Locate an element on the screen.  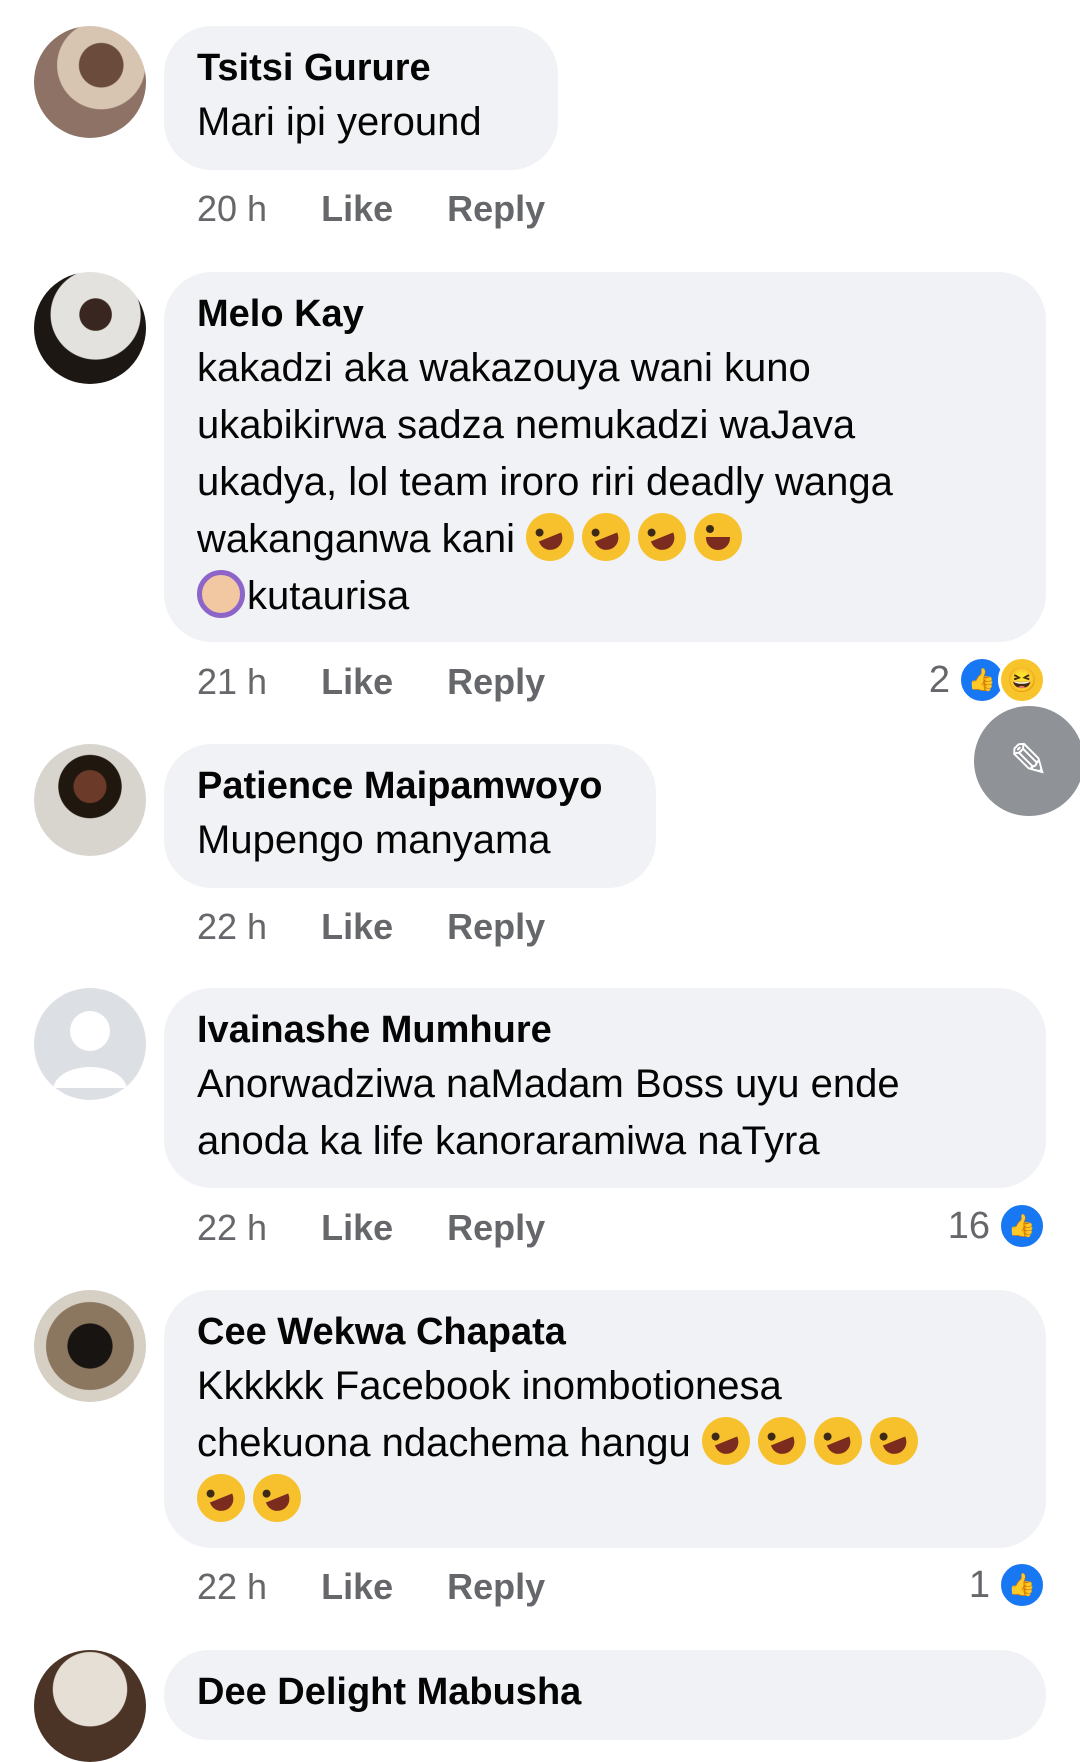
reaction-count: 1 is located at coordinates (979, 1584).